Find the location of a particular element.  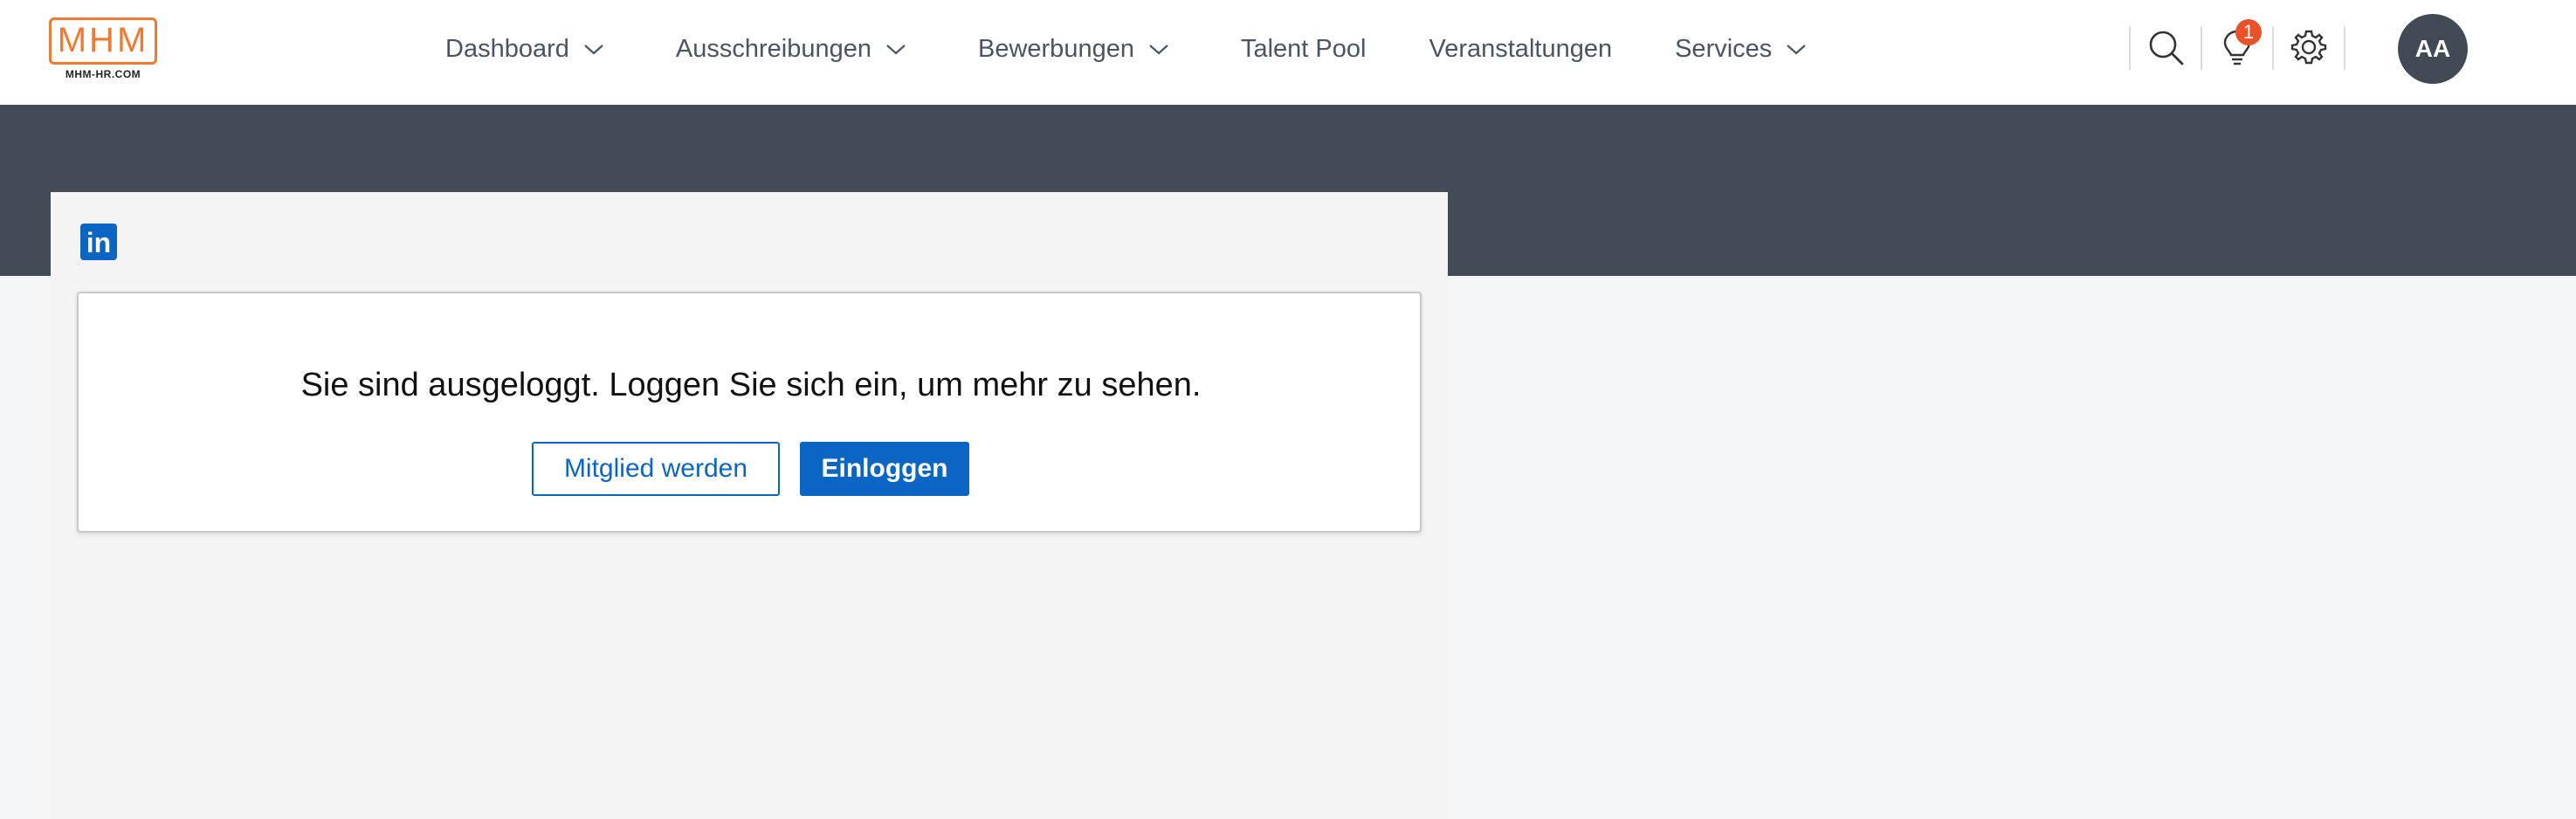

nav-item-bewerbungen: Bewerbungen is located at coordinates (1074, 49).